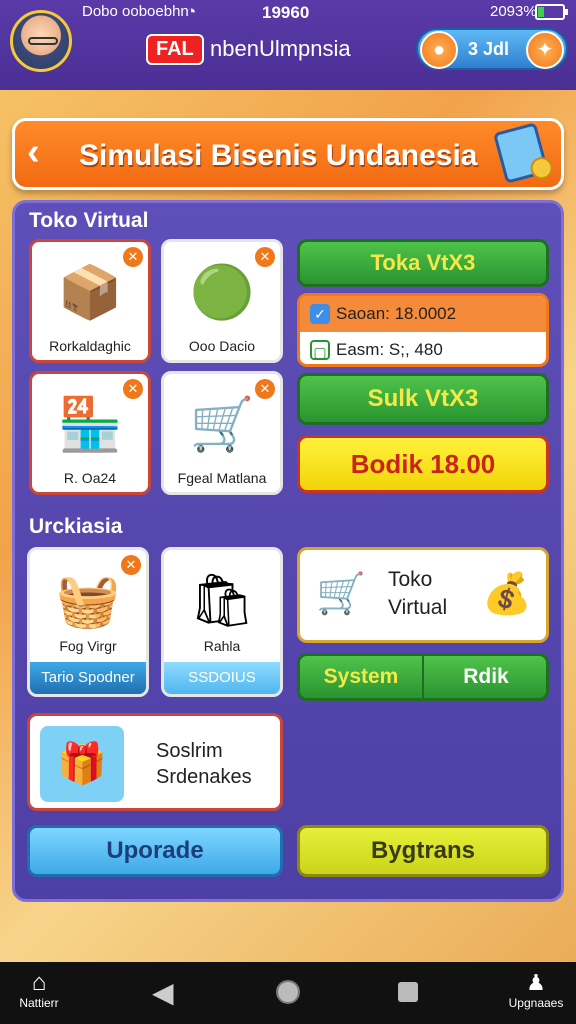 Image resolution: width=576 pixels, height=1024 pixels. I want to click on stats-card: ✓ Saoan: 18.0002 ▢ Easm: S;, 480, so click(423, 330).